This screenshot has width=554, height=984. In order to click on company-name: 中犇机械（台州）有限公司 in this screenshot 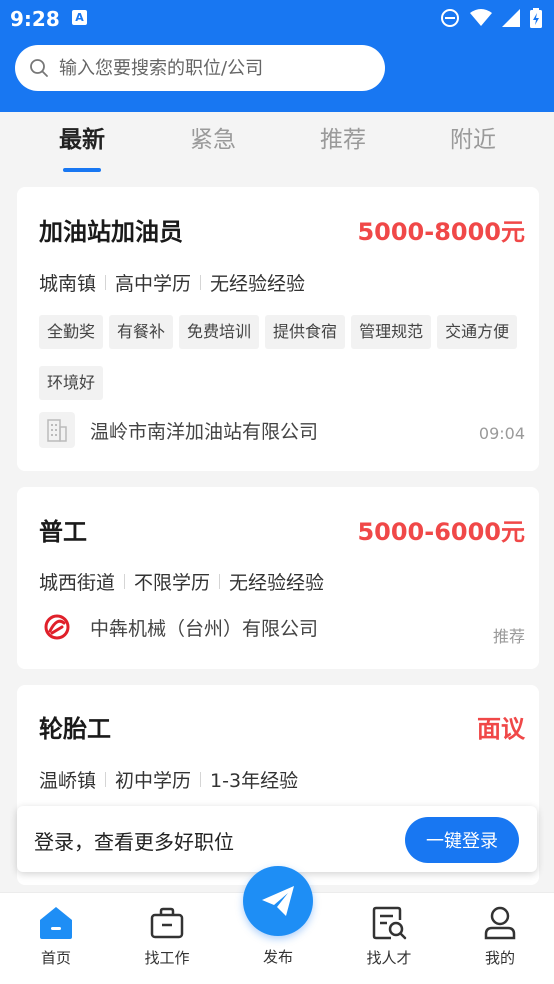, I will do `click(204, 628)`.